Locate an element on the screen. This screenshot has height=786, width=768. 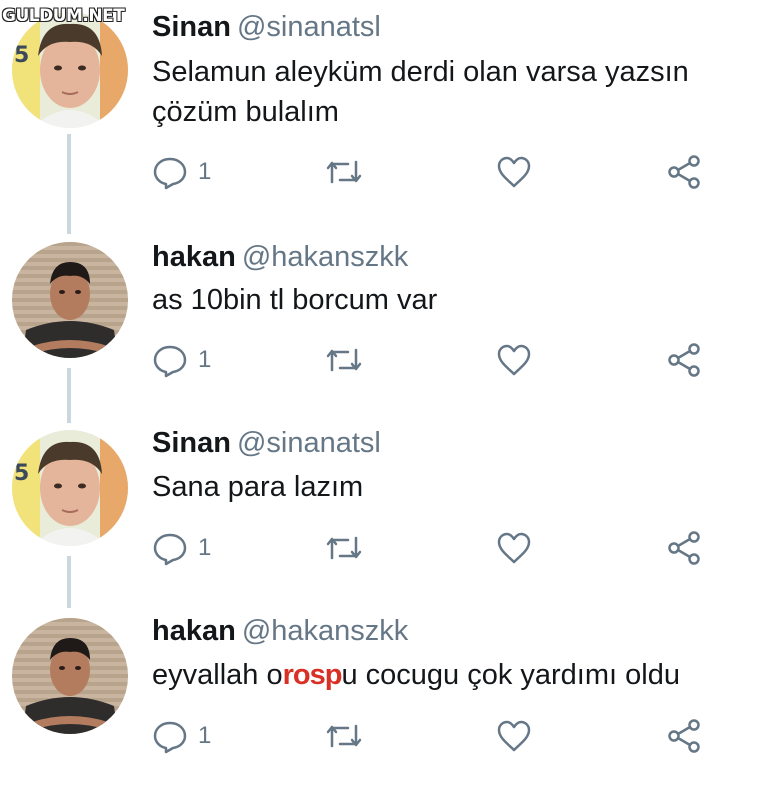
censored-word: rosp is located at coordinates (312, 675).